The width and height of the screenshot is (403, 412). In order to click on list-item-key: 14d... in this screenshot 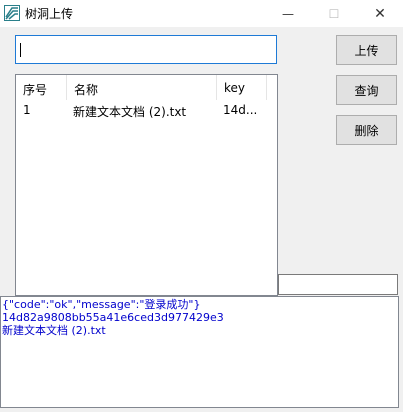, I will do `click(240, 110)`.